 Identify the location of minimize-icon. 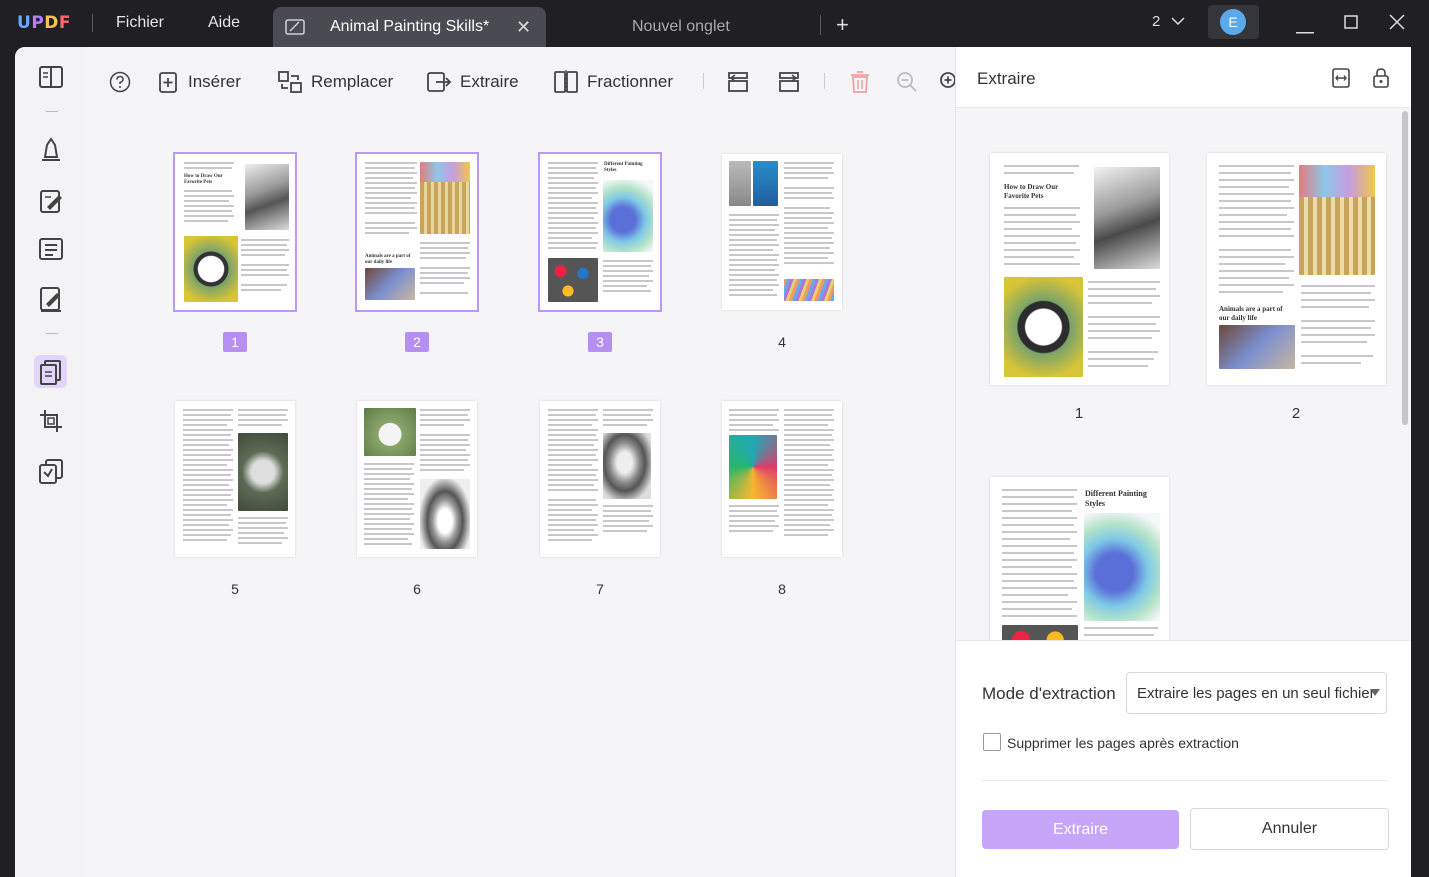
(1305, 30).